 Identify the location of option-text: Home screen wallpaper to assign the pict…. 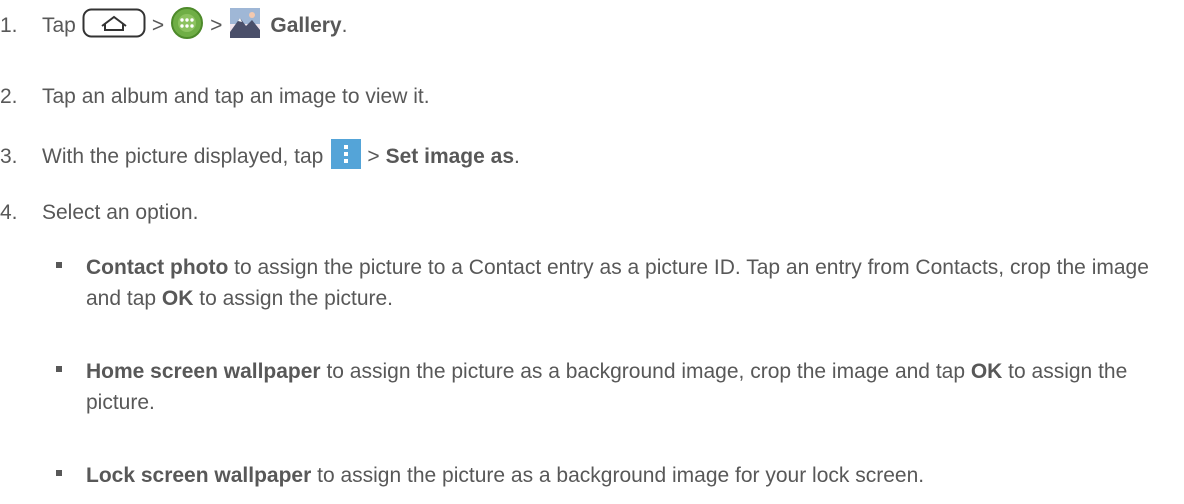
(631, 387).